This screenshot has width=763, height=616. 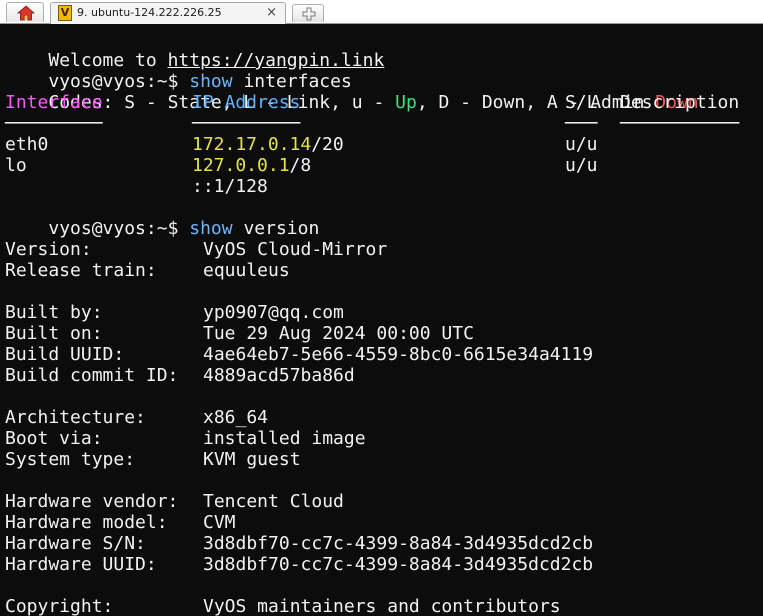 I want to click on version-row: Built on: Tue 29 Aug 2024 00:00 UTC, so click(x=380, y=333).